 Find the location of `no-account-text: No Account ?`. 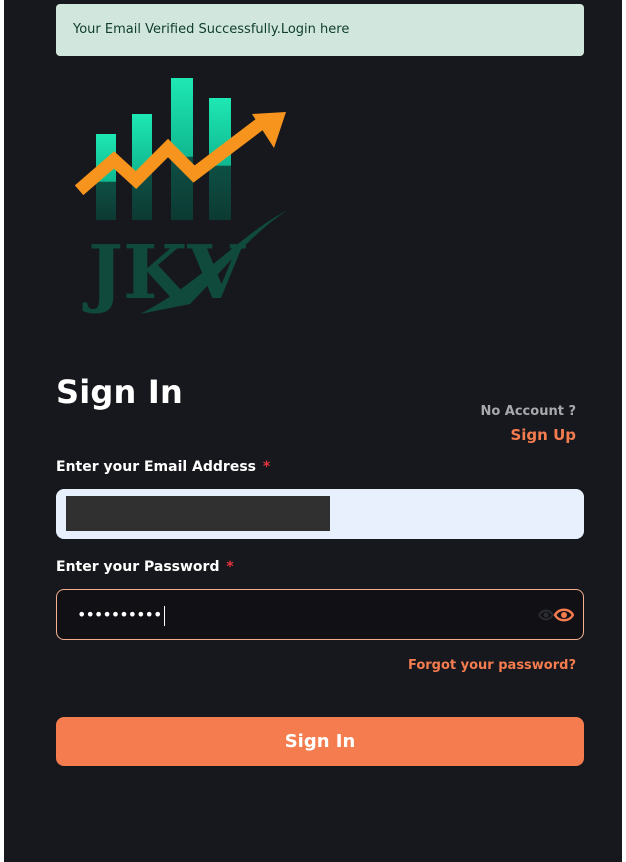

no-account-text: No Account ? is located at coordinates (528, 411).